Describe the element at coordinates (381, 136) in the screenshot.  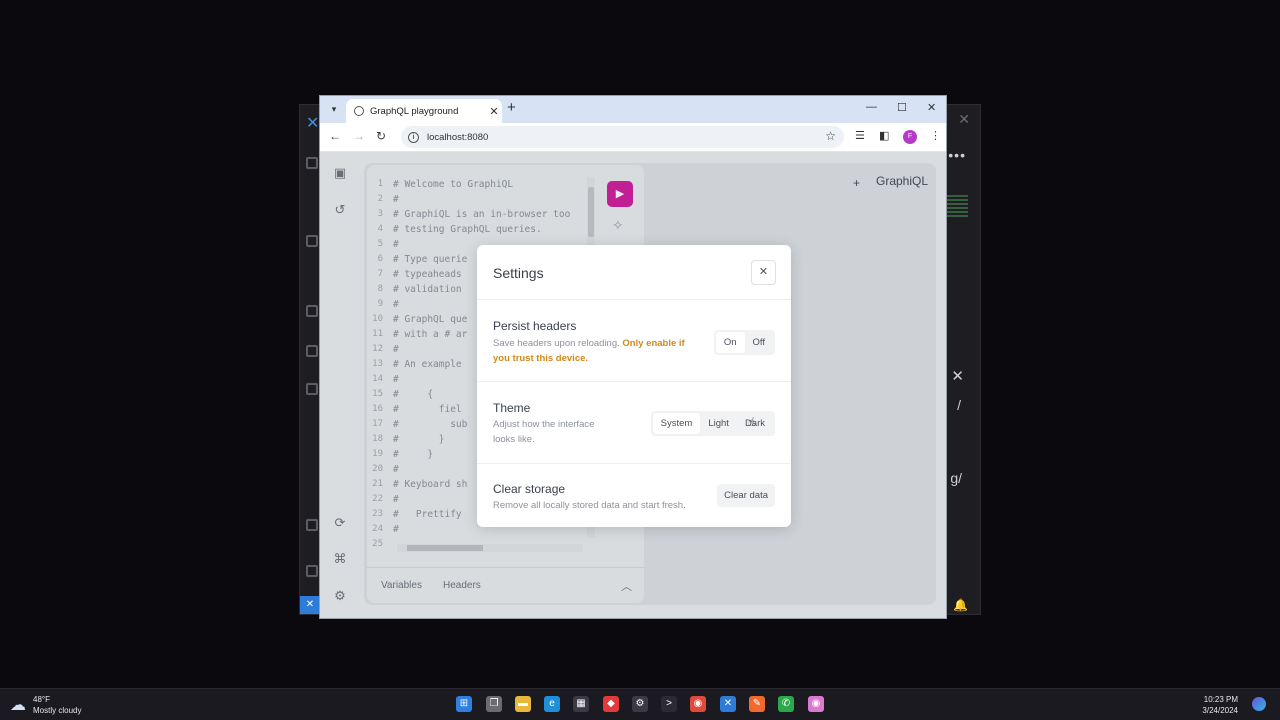
I see `reload-icon: ↻` at that location.